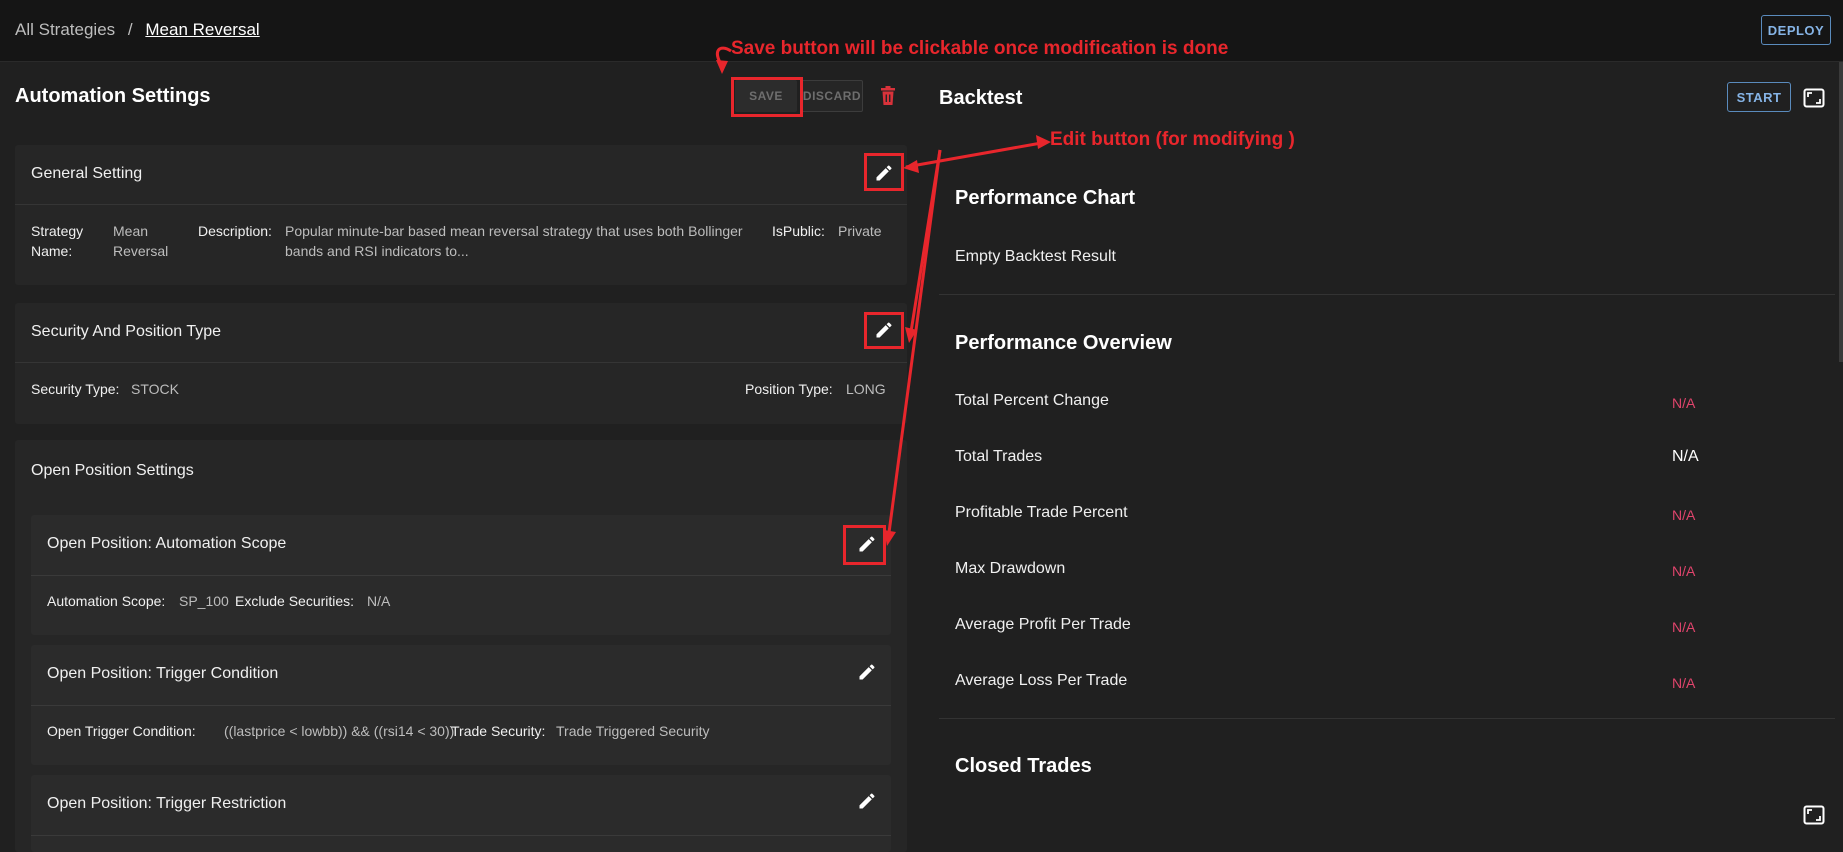  Describe the element at coordinates (87, 173) in the screenshot. I see `general-setting-title: General Setting` at that location.